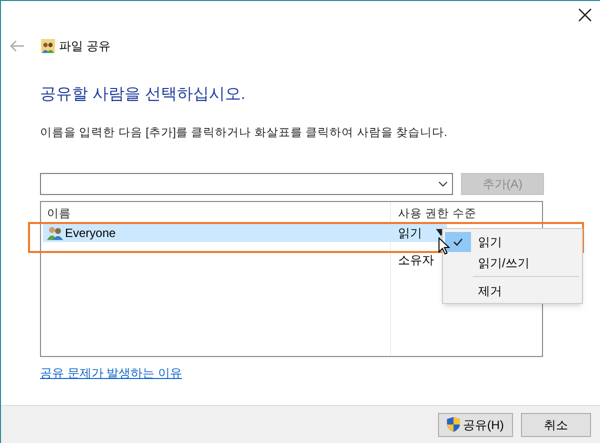 The height and width of the screenshot is (443, 600). I want to click on users-icon, so click(55, 233).